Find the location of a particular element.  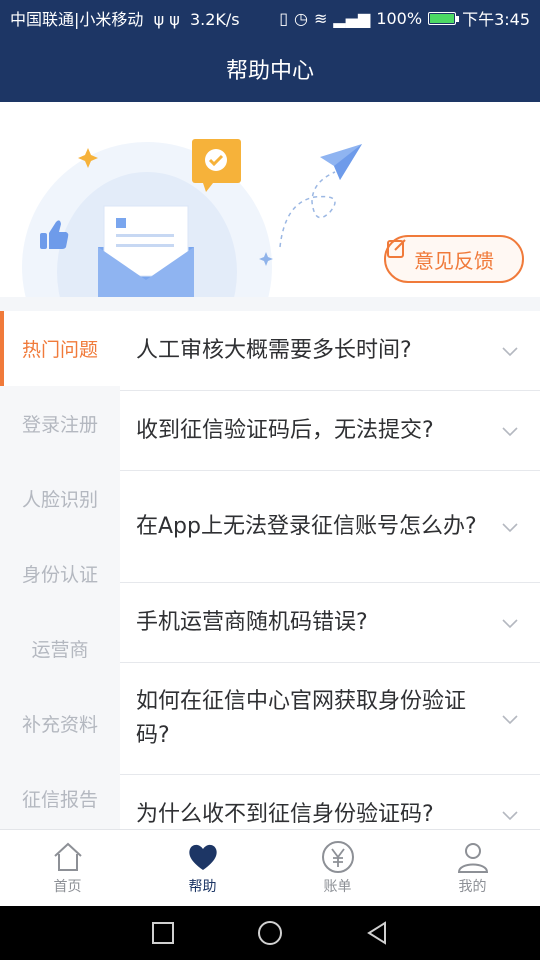

status-left: 中国联通|小米移动 ψ ψ 3.2K/s is located at coordinates (144, 18).